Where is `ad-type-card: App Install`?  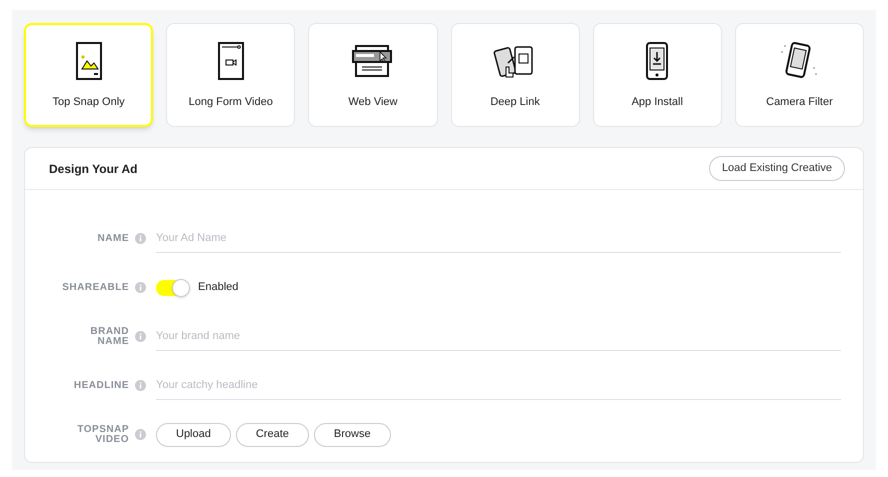 ad-type-card: App Install is located at coordinates (657, 75).